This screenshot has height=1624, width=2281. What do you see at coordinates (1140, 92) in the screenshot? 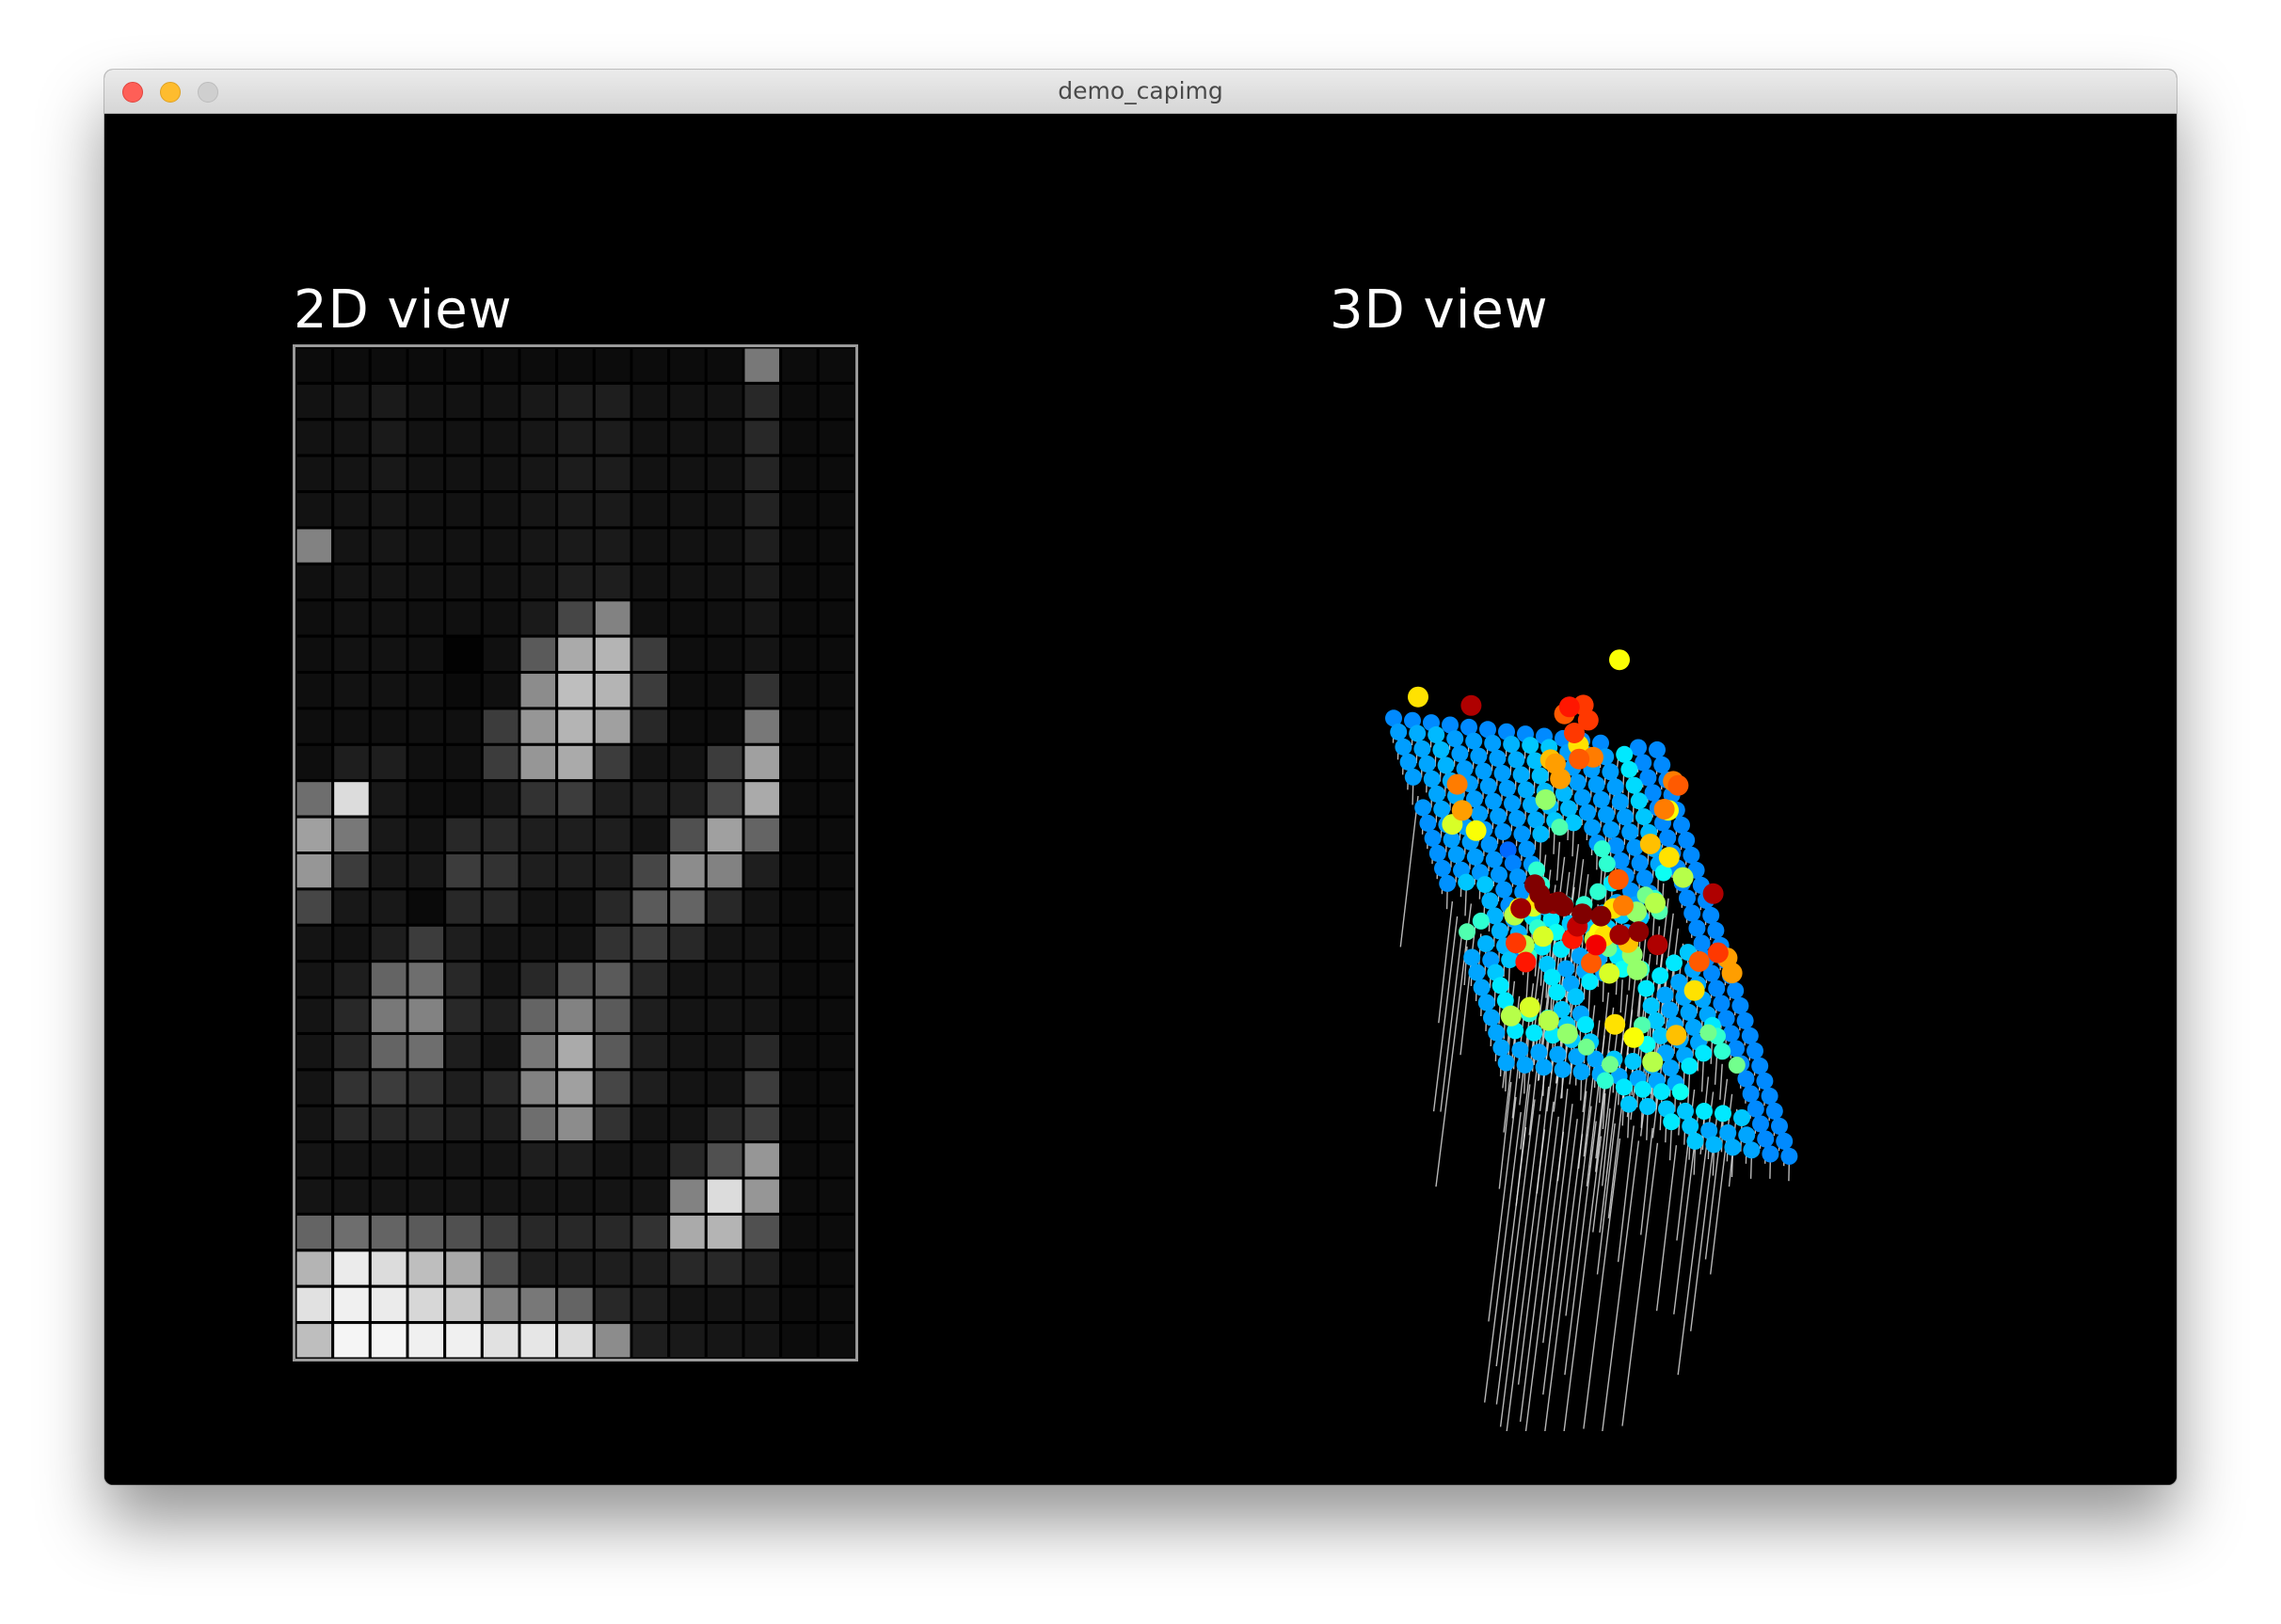
I see `title-bar: demo_capimg` at bounding box center [1140, 92].